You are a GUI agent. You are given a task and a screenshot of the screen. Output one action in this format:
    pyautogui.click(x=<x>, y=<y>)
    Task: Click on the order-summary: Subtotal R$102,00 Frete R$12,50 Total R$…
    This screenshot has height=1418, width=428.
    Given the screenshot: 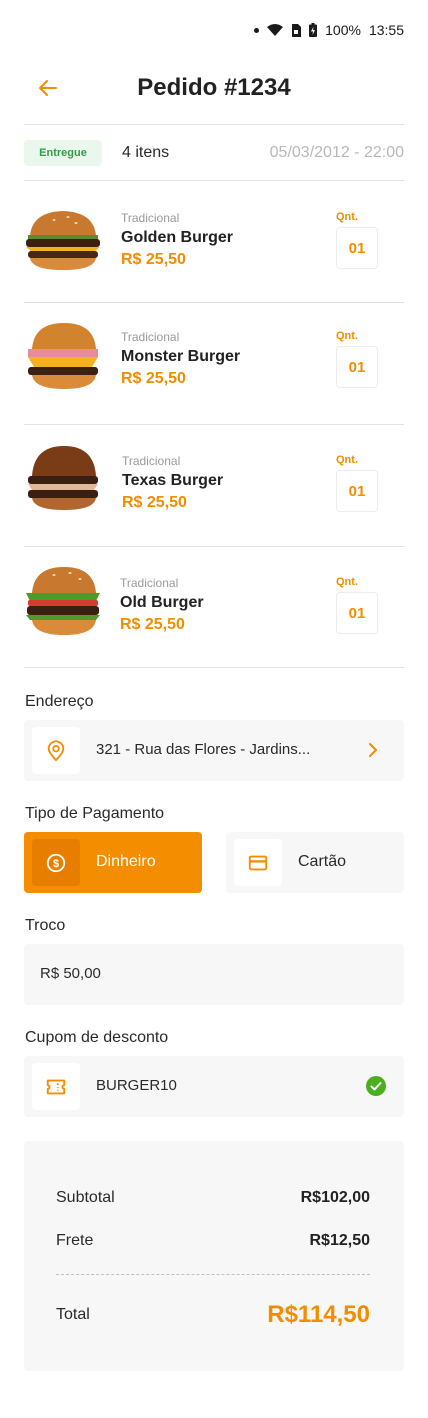 What is the action you would take?
    pyautogui.click(x=214, y=1256)
    